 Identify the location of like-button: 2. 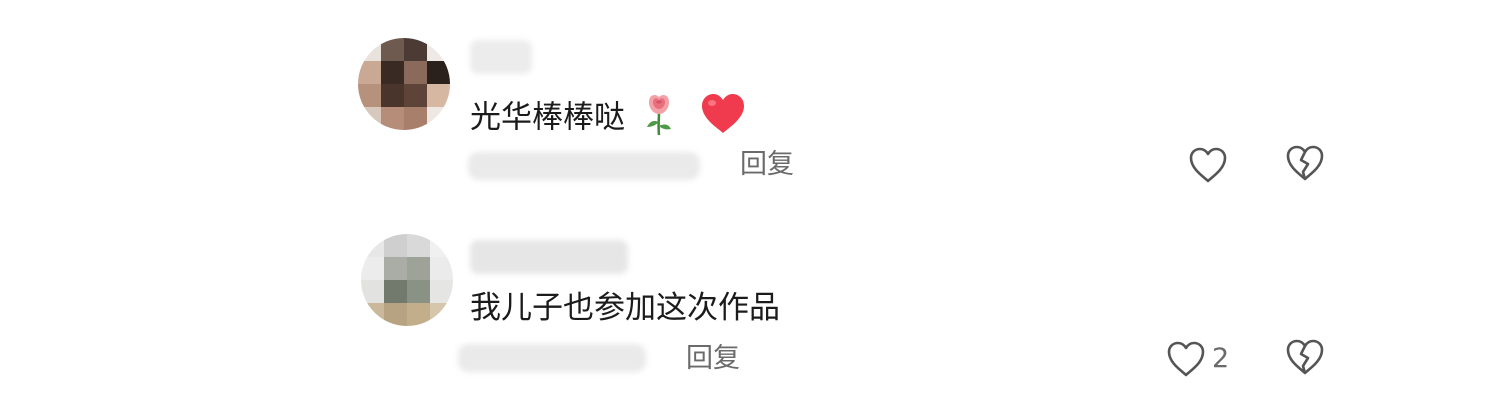
(1197, 359).